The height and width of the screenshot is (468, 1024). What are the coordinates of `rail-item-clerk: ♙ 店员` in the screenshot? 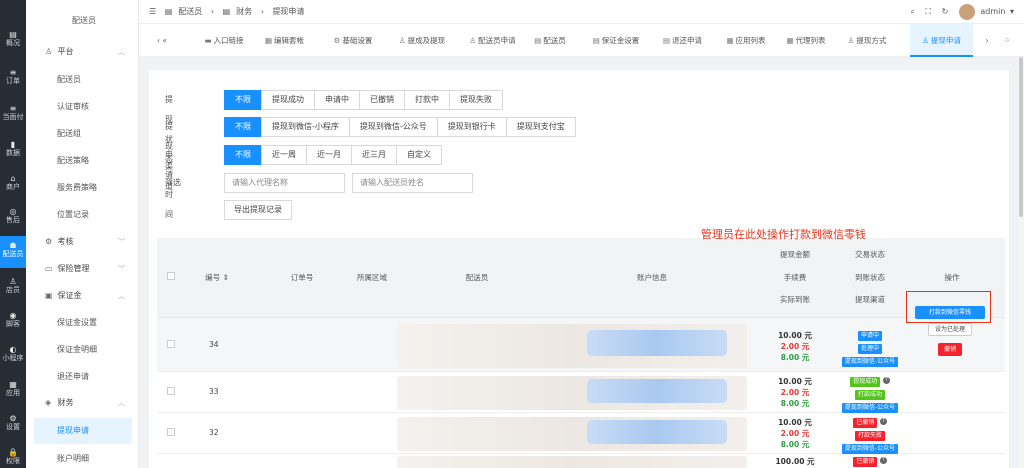 It's located at (13, 286).